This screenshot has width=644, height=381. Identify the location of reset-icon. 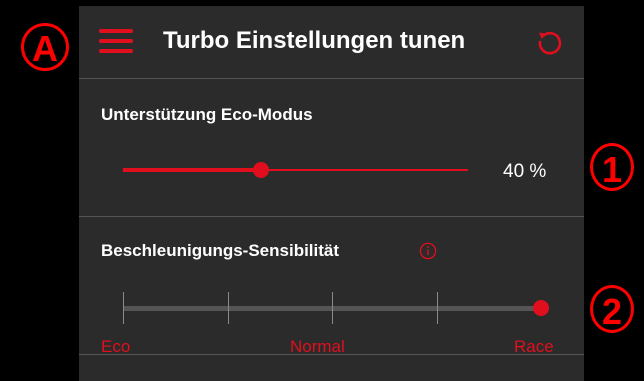
(550, 42).